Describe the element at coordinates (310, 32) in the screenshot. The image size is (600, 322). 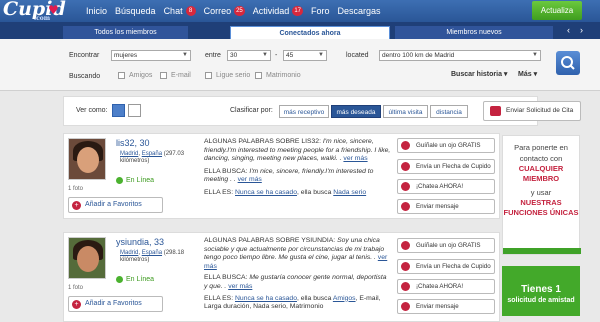
I see `tab-online-now: Conectados ahora` at that location.